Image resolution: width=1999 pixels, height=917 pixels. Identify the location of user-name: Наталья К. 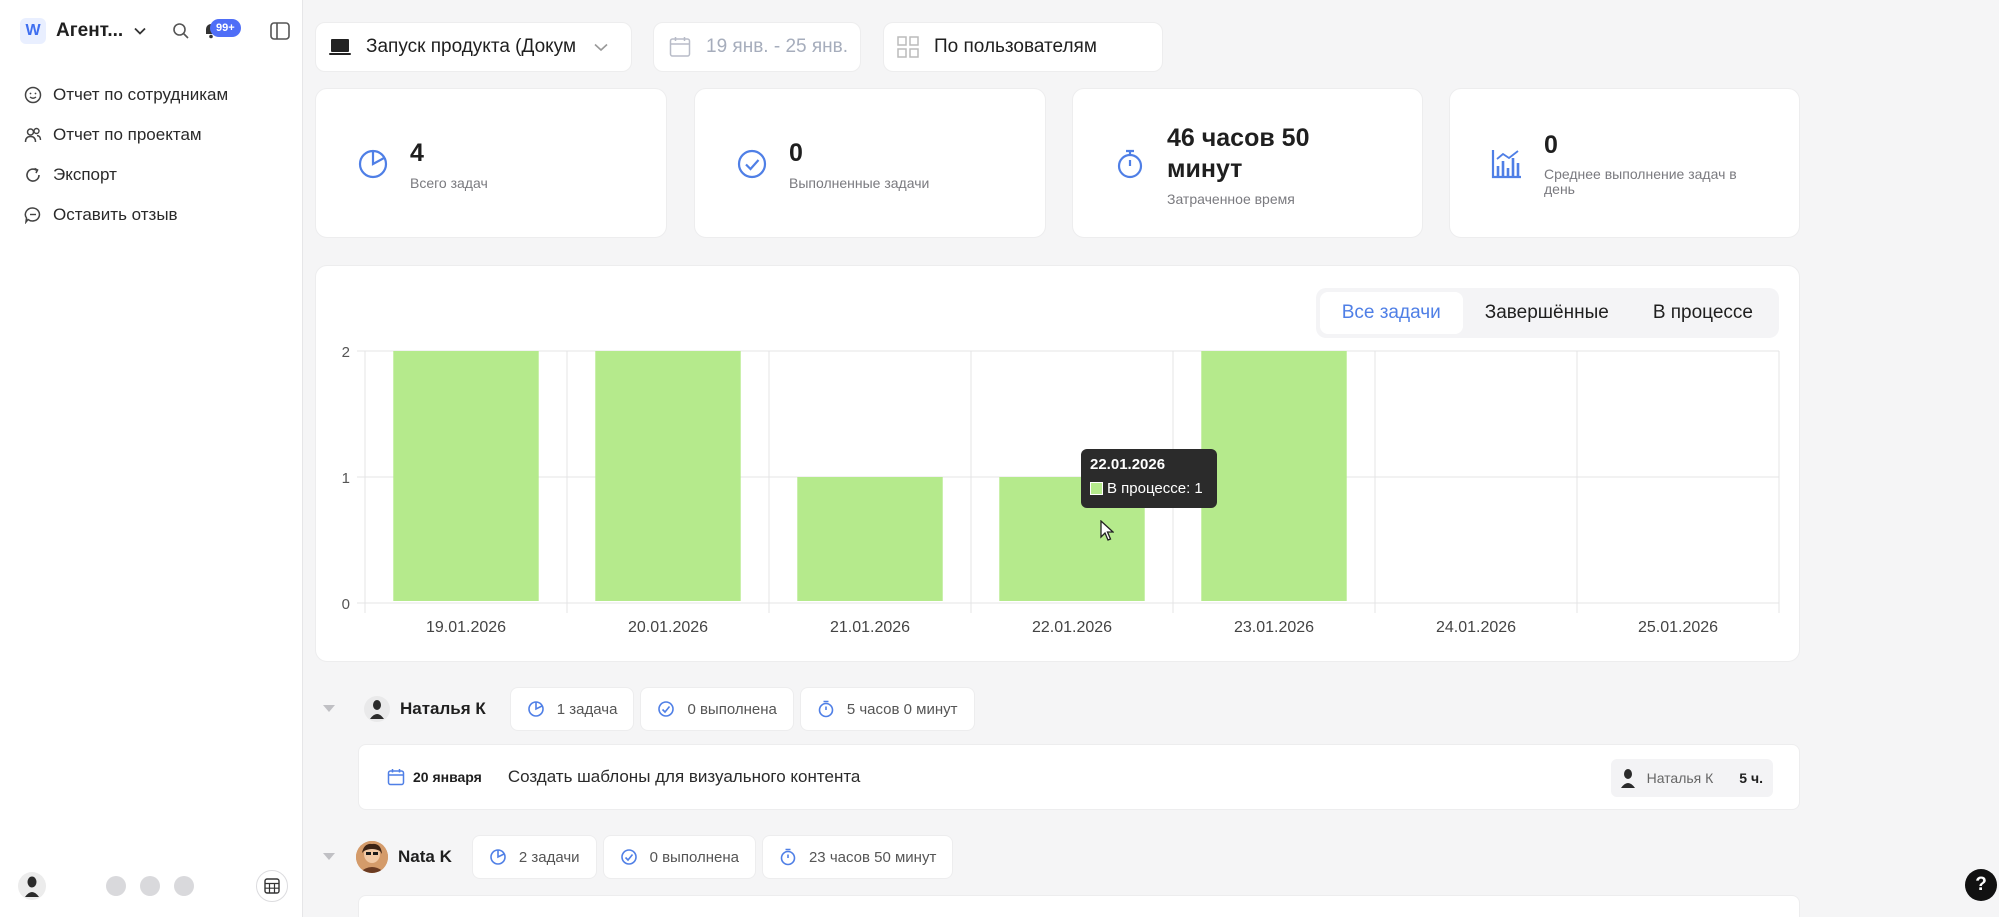
(443, 708).